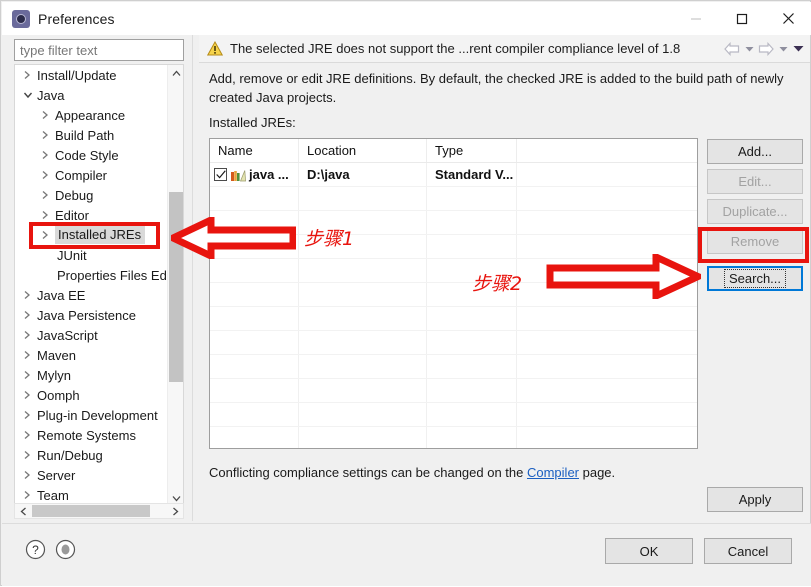 The height and width of the screenshot is (587, 811). I want to click on column-header-type: Type, so click(472, 150).